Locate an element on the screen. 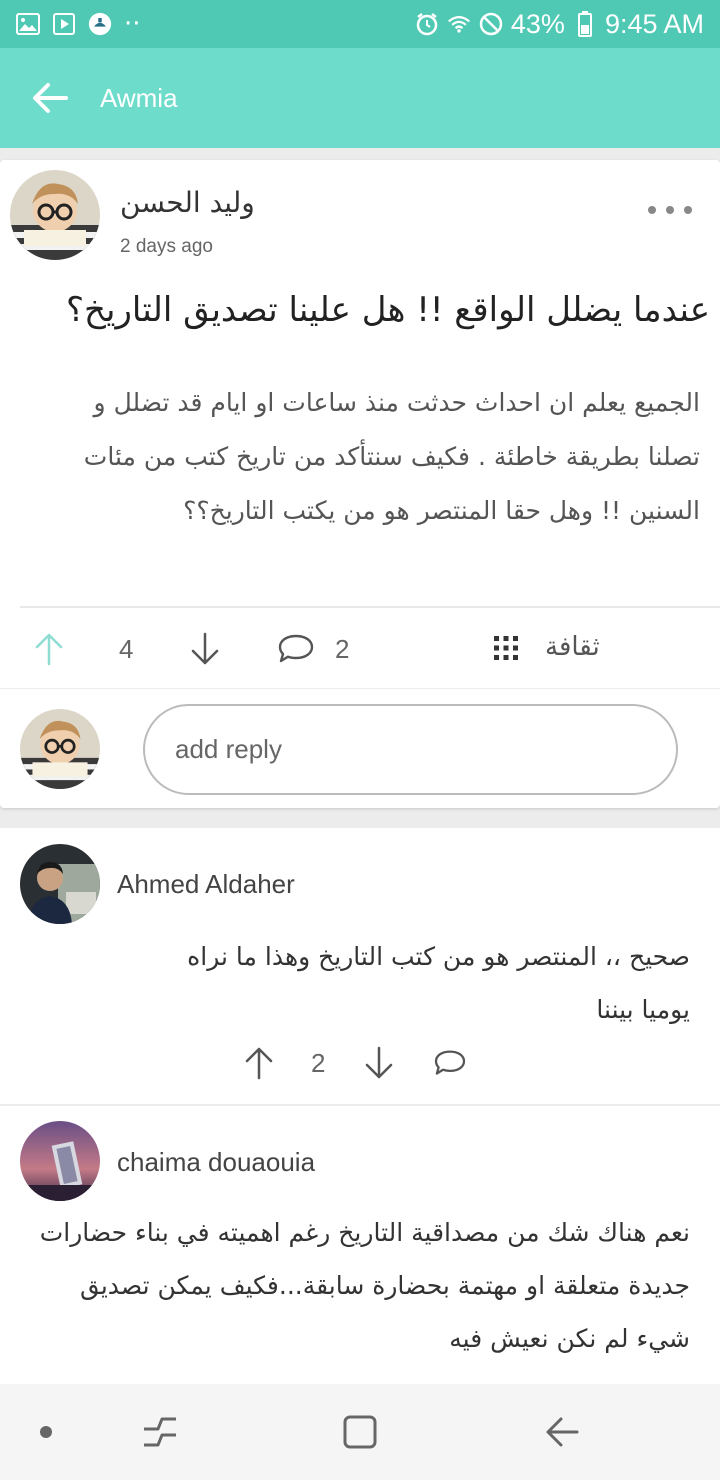  app-notification-icon is located at coordinates (100, 24).